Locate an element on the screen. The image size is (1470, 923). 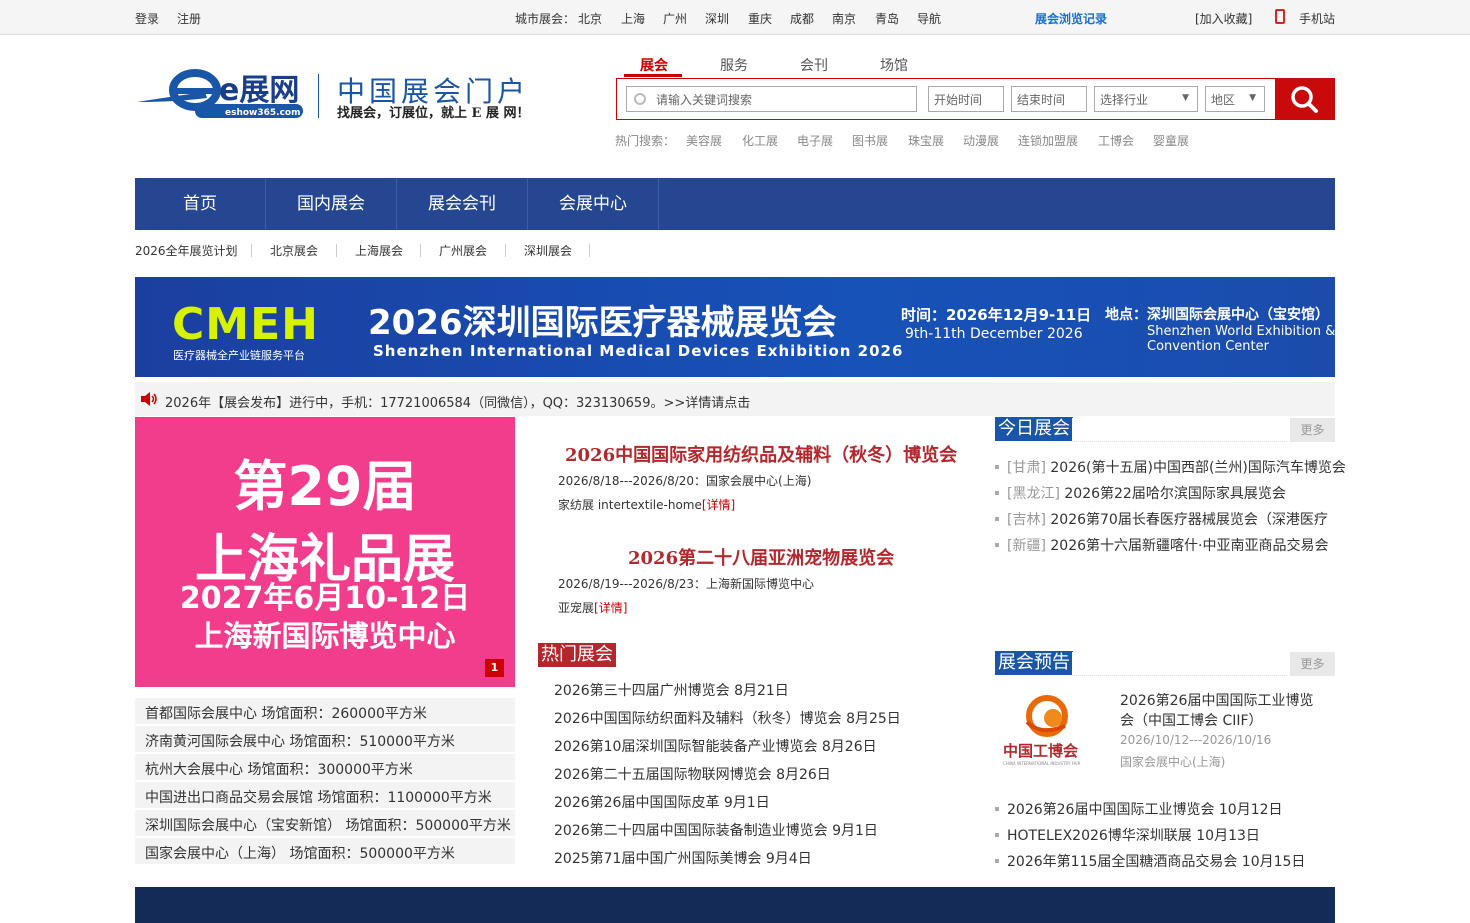
featured-expo-title: 2026第二十八届亚洲宠物展览会 is located at coordinates (761, 557).